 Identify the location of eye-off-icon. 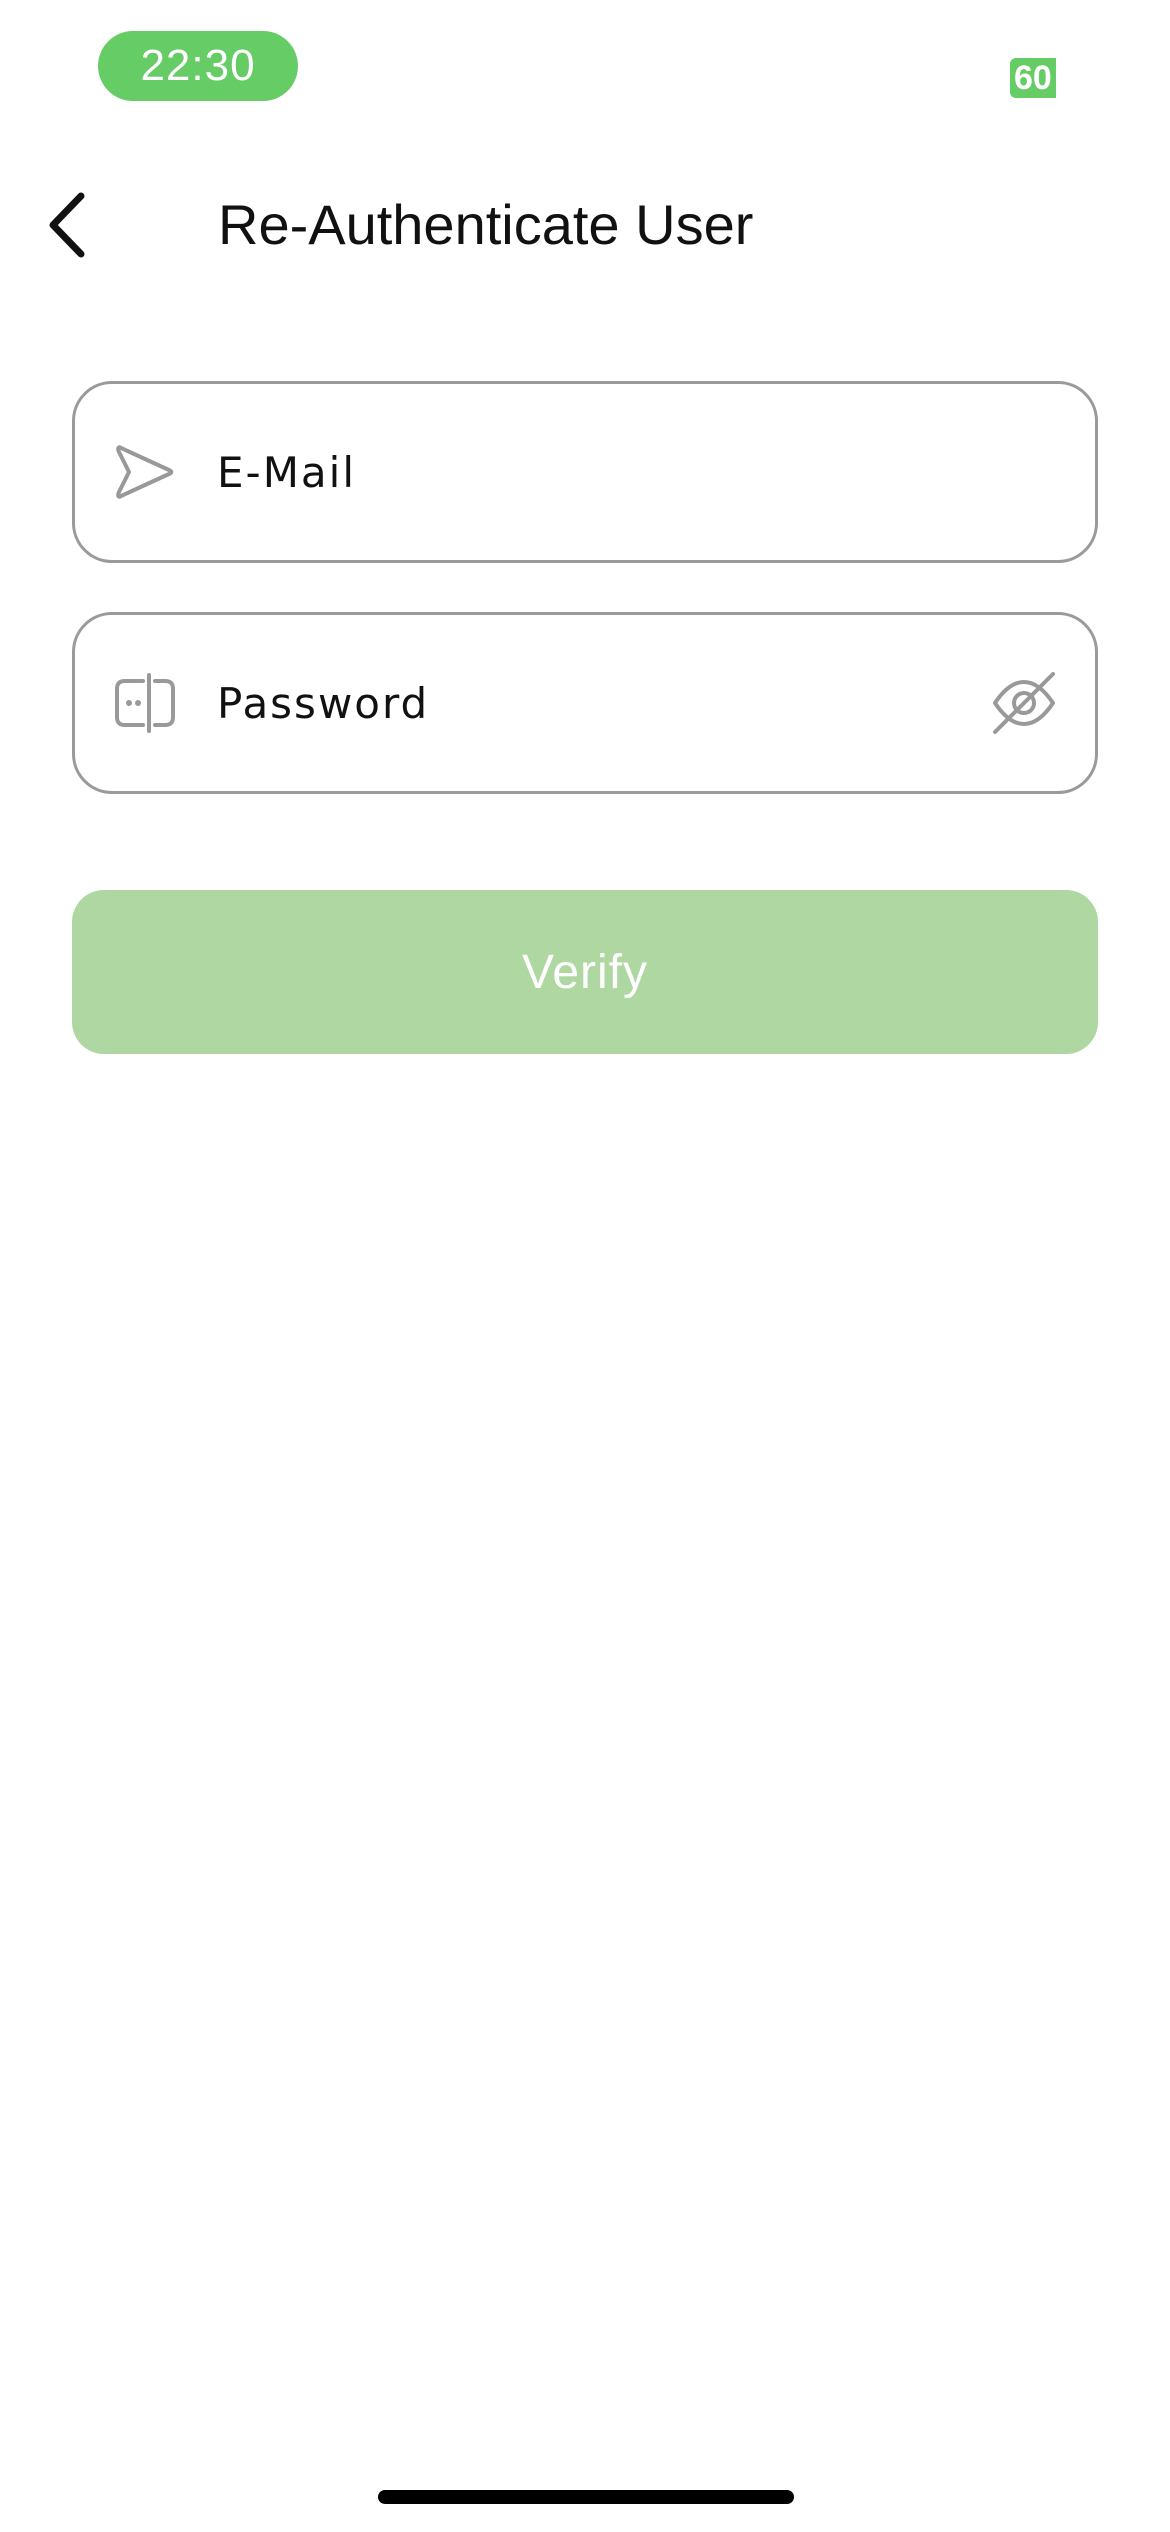
(1024, 703).